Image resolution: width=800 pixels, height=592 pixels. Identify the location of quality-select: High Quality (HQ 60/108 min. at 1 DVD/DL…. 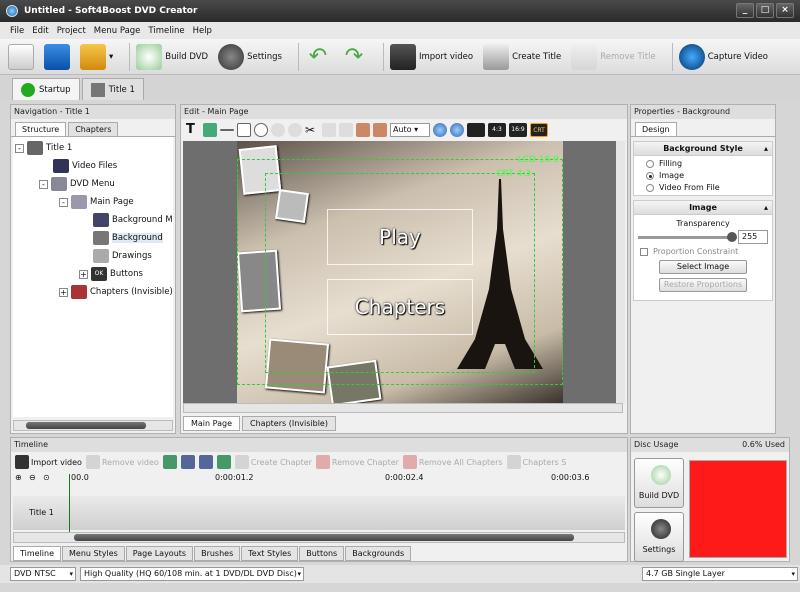
(192, 574).